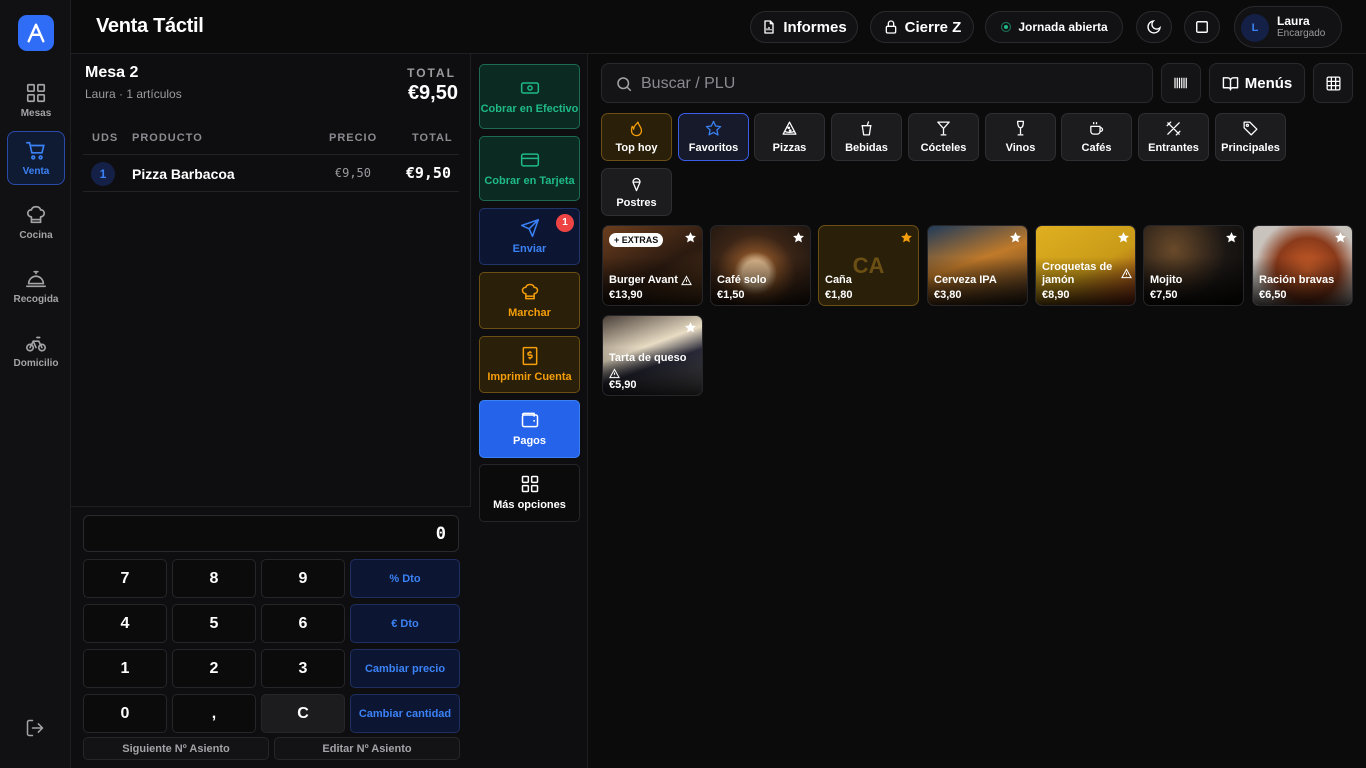  Describe the element at coordinates (1202, 27) in the screenshot. I see `fullscreen-button` at that location.